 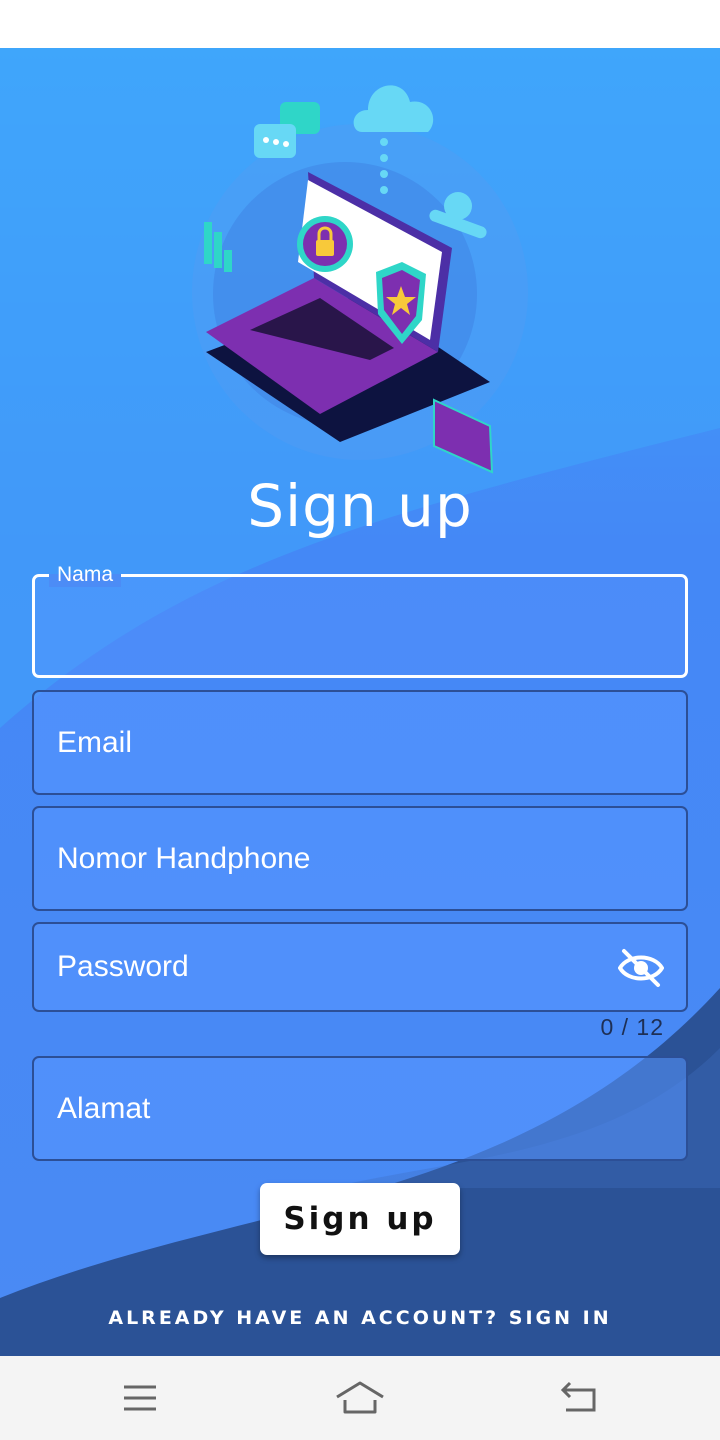 What do you see at coordinates (580, 1398) in the screenshot?
I see `back-icon` at bounding box center [580, 1398].